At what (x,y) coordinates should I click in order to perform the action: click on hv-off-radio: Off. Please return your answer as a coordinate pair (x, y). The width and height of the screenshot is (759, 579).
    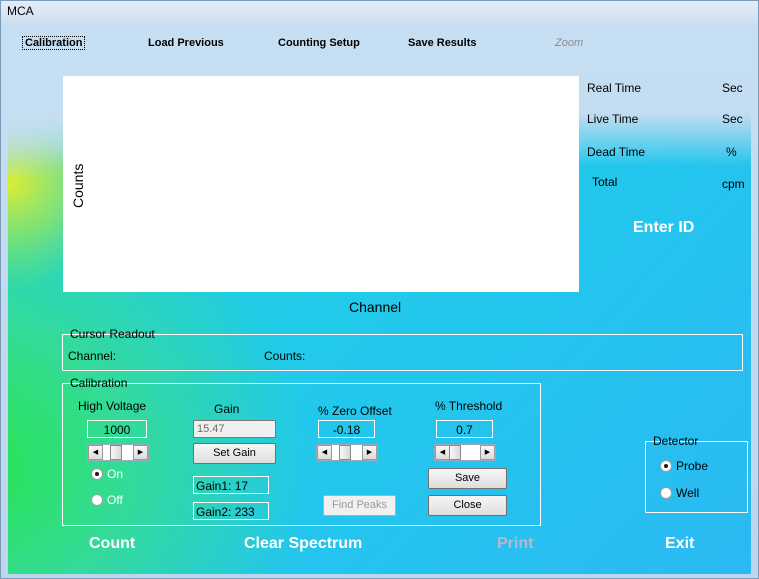
    Looking at the image, I should click on (107, 500).